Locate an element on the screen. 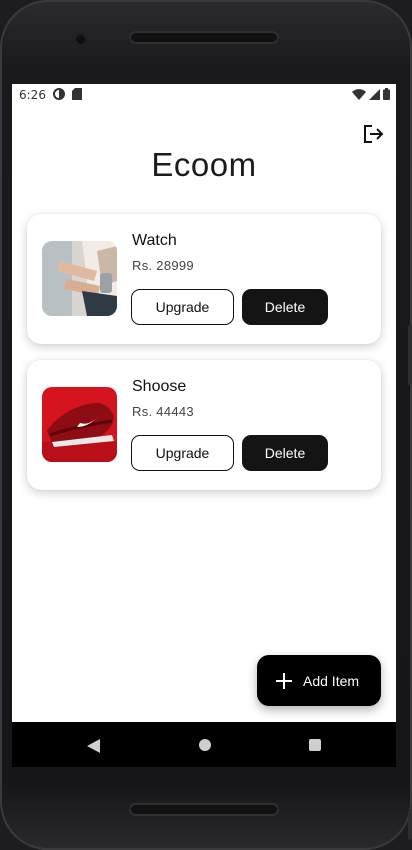 This screenshot has height=850, width=412. nav-back-icon is located at coordinates (93, 747).